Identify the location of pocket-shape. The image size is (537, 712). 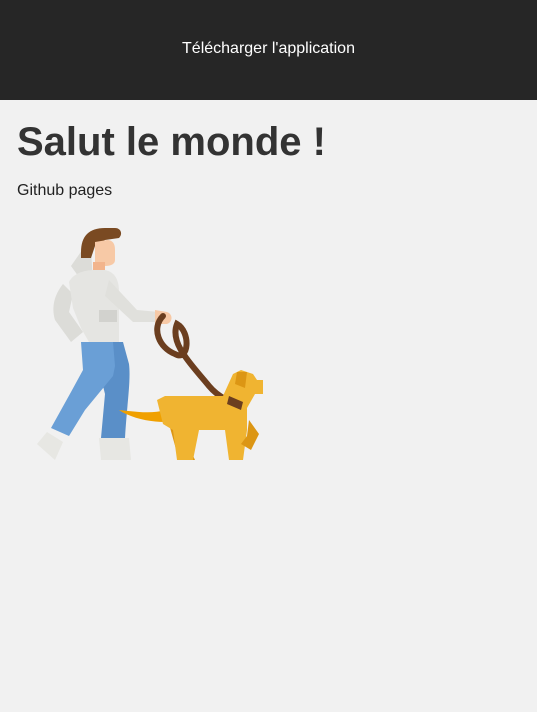
(108, 316).